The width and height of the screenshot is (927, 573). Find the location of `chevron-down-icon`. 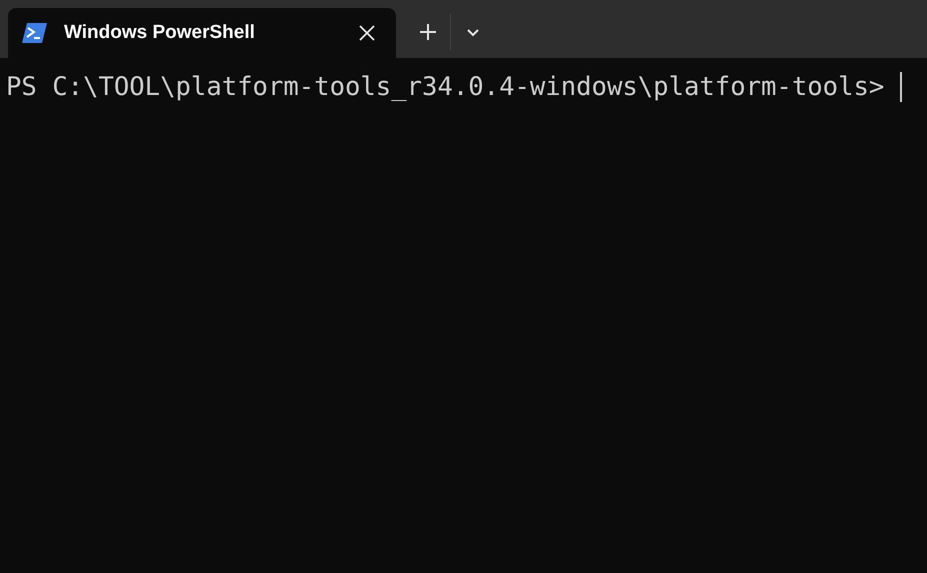

chevron-down-icon is located at coordinates (473, 32).